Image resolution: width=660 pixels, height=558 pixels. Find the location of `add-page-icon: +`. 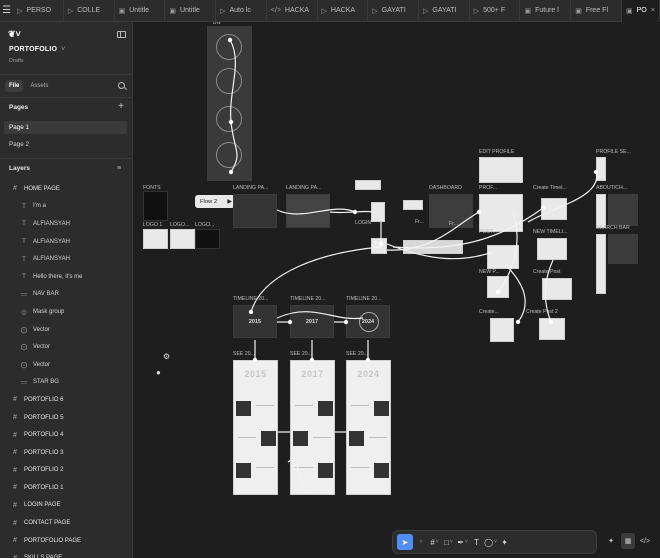

add-page-icon: + is located at coordinates (121, 107).